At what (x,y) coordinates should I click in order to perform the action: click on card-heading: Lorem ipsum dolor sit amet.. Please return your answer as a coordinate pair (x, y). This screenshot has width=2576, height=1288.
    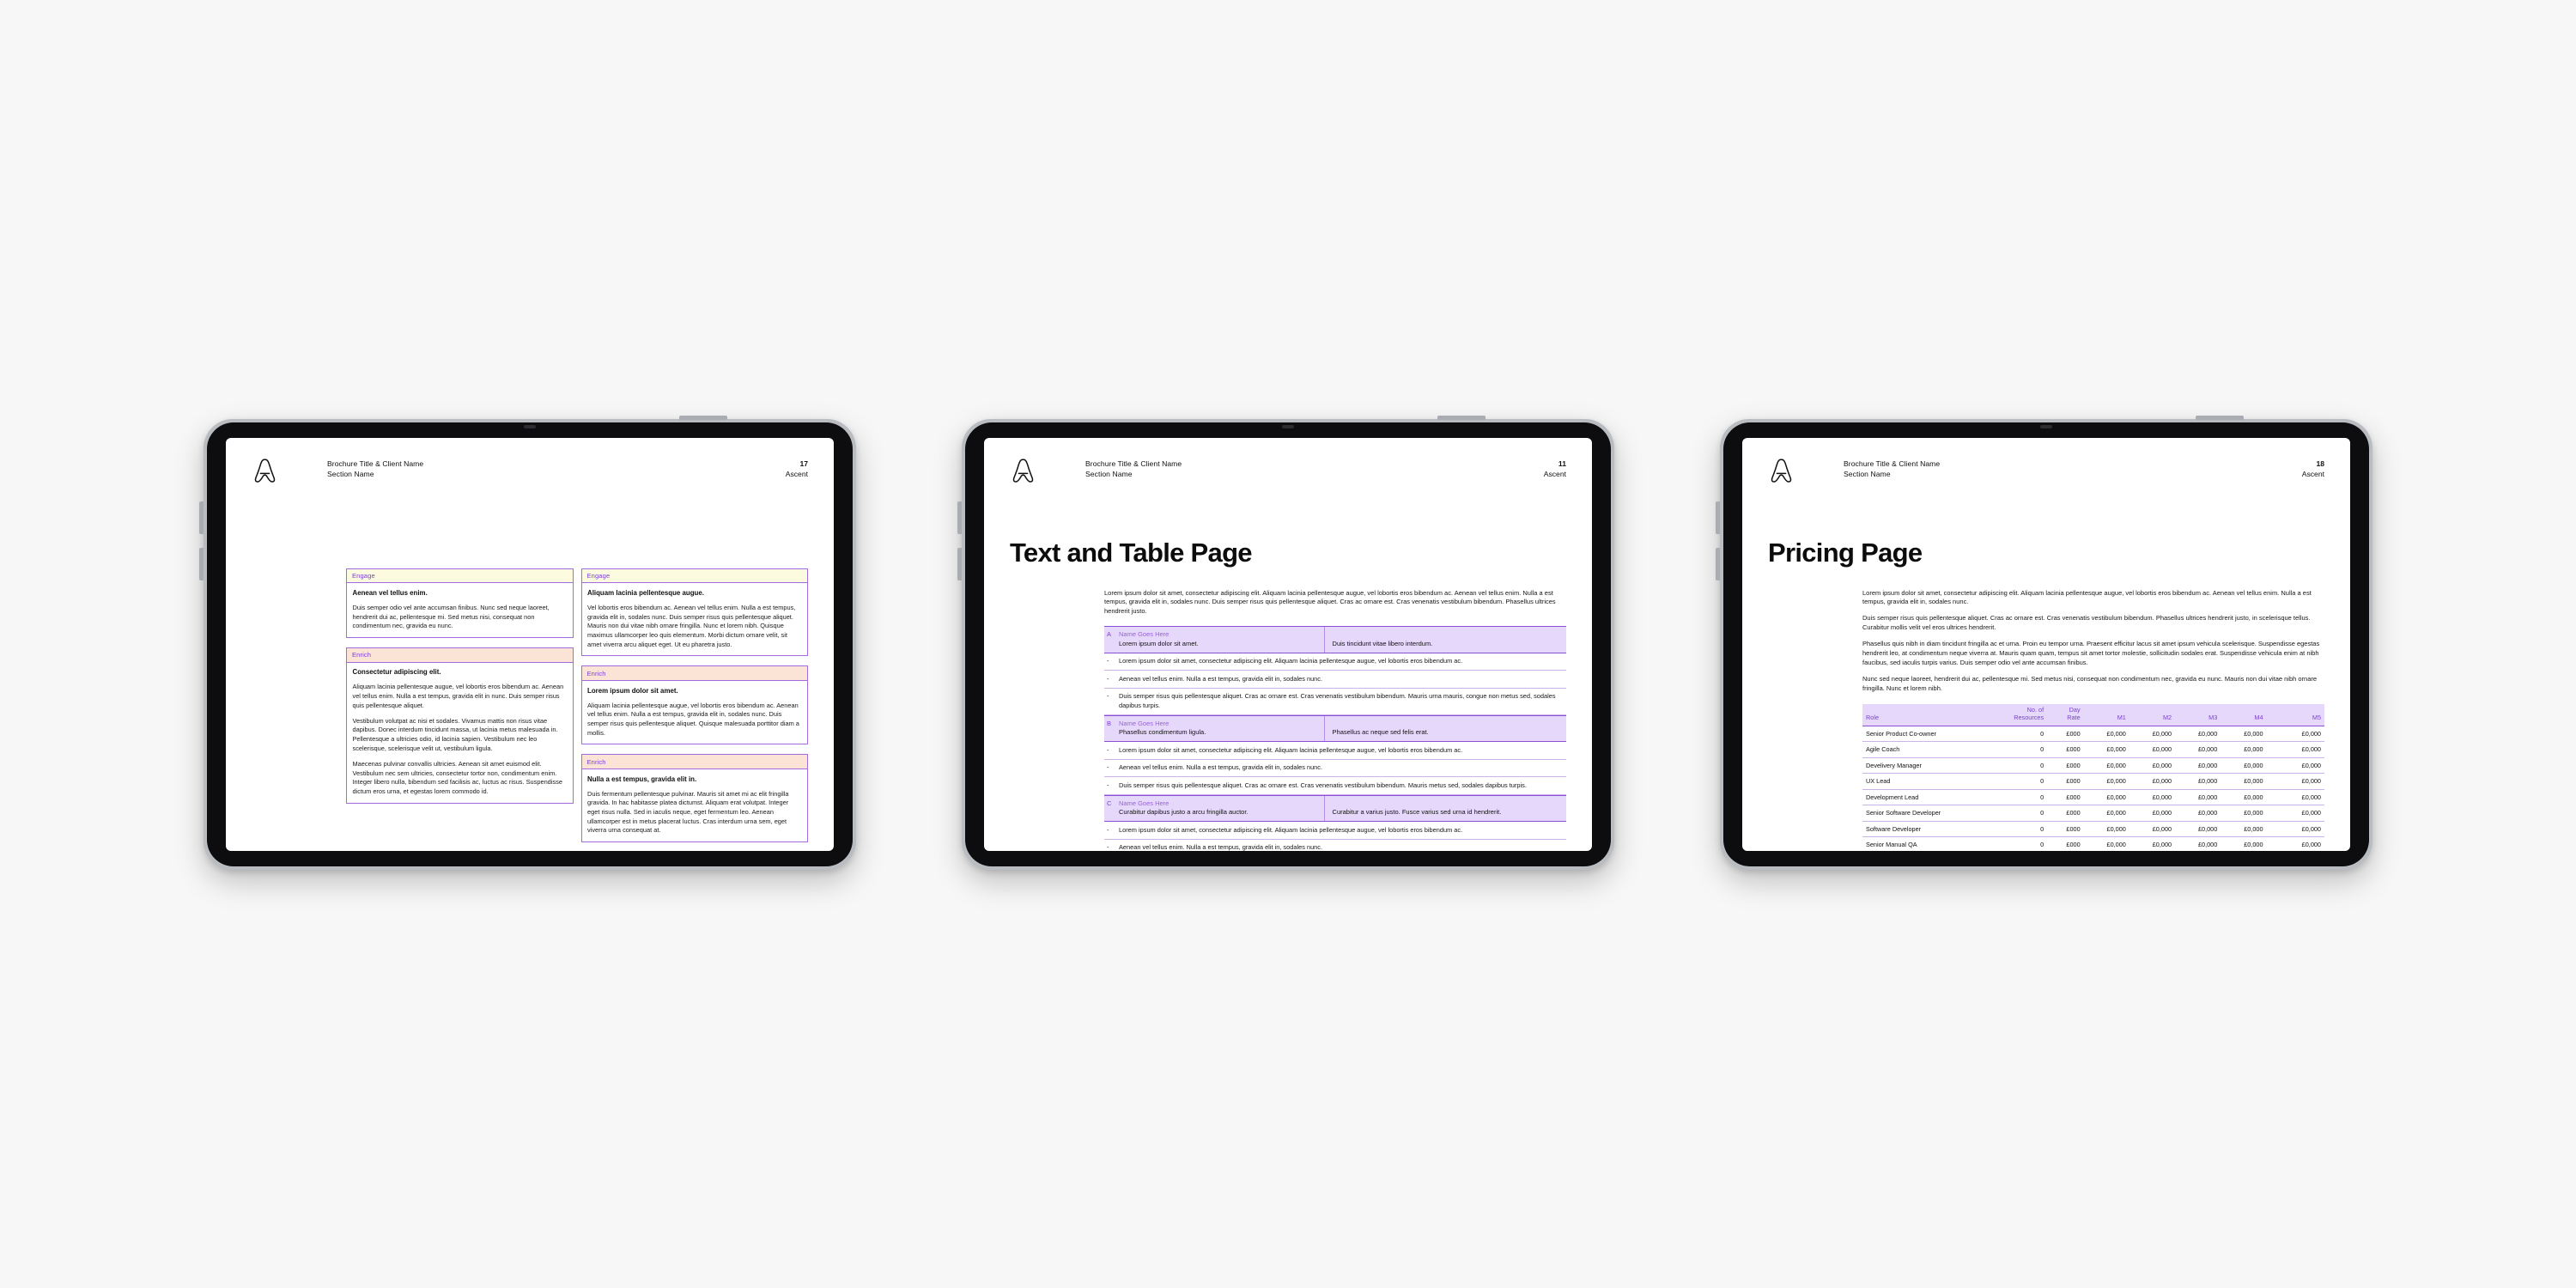
    Looking at the image, I should click on (632, 691).